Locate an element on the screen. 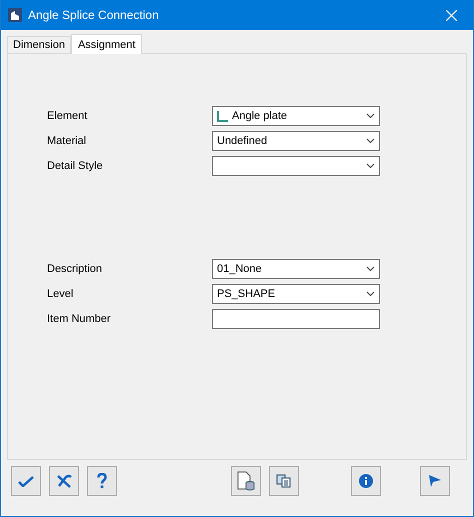  dropdown-field: PS_SHAPE is located at coordinates (296, 294).